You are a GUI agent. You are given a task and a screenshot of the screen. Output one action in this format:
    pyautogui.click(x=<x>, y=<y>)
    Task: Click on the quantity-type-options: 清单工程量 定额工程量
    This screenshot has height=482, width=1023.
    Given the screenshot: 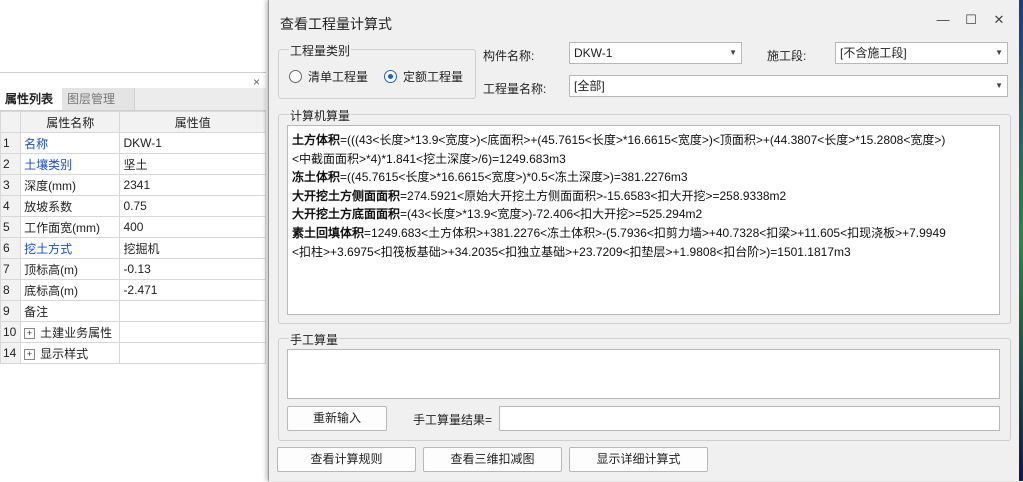 What is the action you would take?
    pyautogui.click(x=381, y=76)
    